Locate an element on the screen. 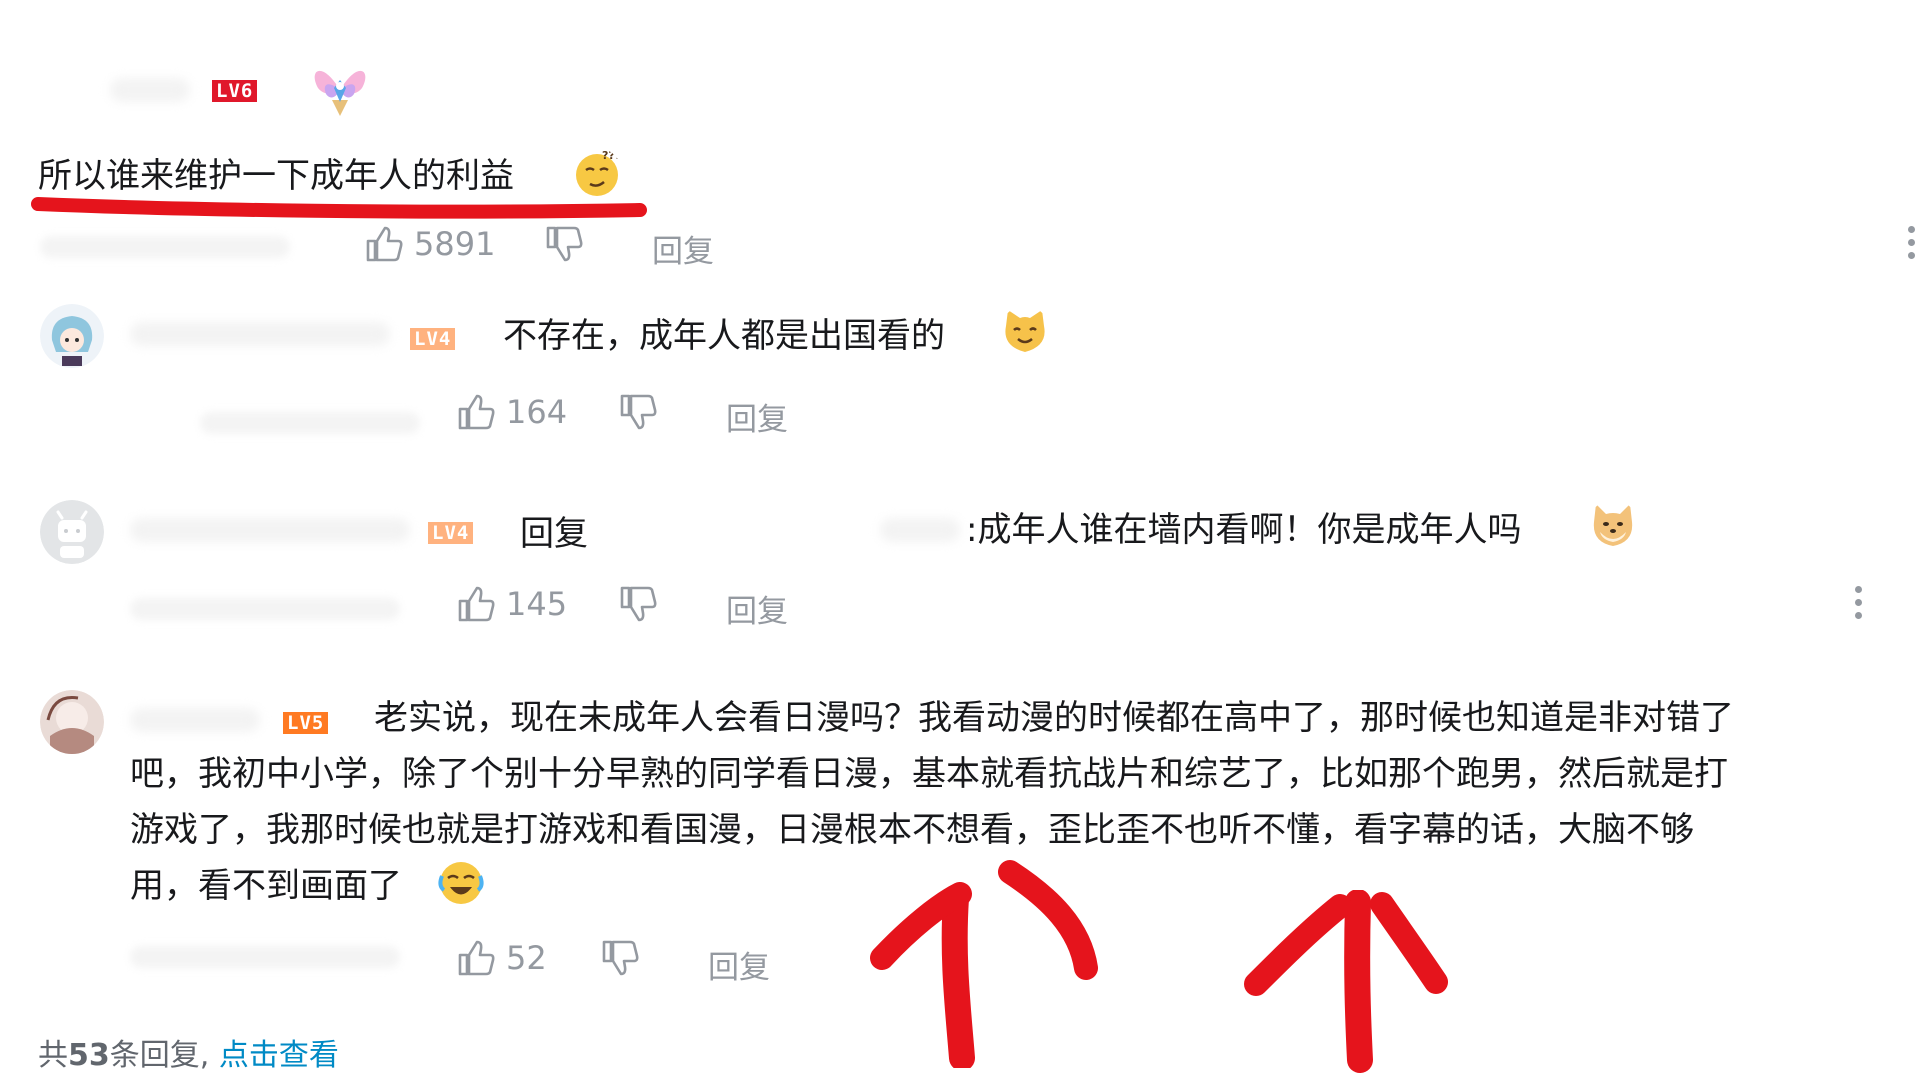 Image resolution: width=1920 pixels, height=1080 pixels. comment-text: 不存在，成年人都是出国看的 is located at coordinates (724, 336).